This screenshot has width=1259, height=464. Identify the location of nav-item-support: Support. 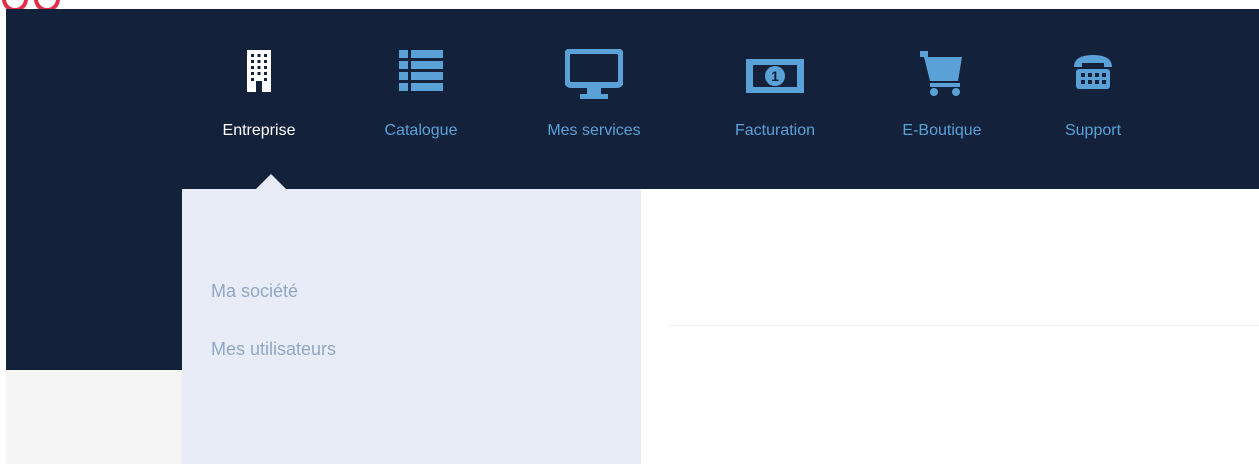
(1093, 99).